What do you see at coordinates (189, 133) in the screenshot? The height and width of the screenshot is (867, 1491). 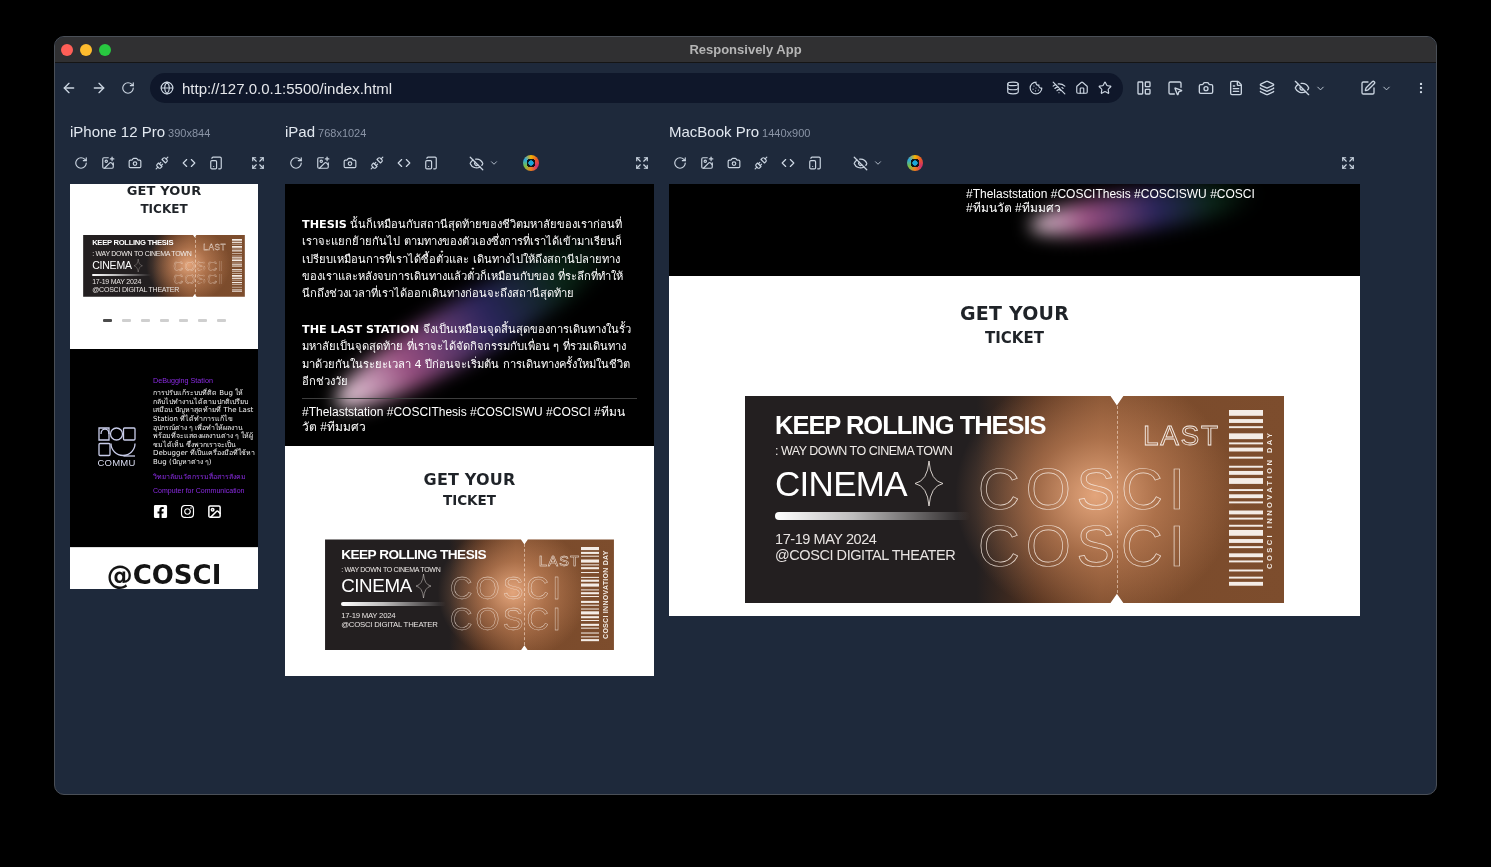 I see `device-size: 390x844` at bounding box center [189, 133].